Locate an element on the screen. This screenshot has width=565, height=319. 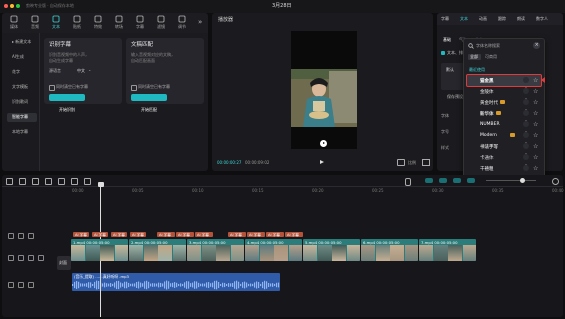
zoom-slider-handle is located at coordinates (522, 180).